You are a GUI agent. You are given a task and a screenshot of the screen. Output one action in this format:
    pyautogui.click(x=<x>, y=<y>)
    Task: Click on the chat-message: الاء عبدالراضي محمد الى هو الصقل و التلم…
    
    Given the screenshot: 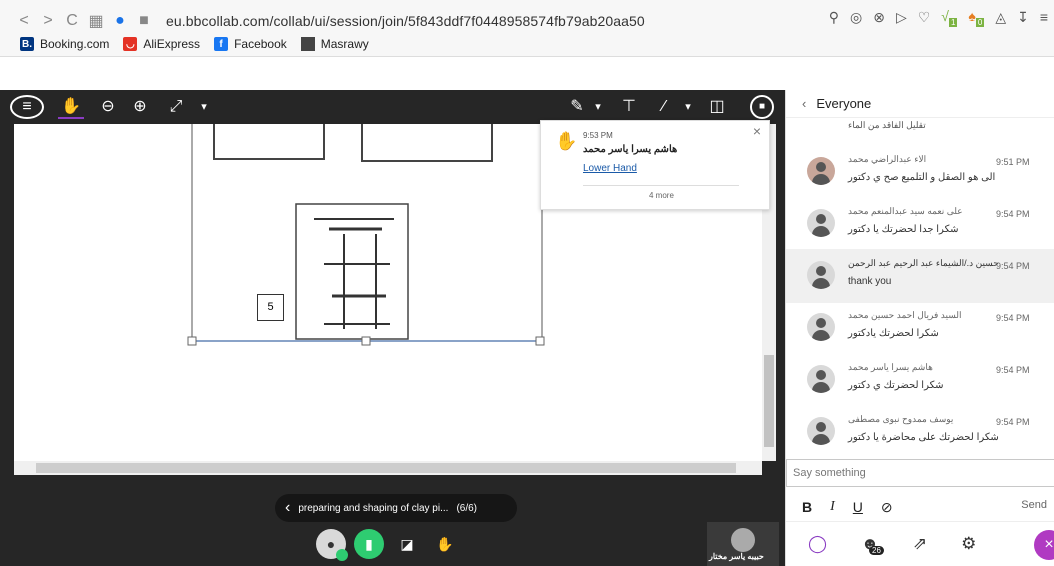 What is the action you would take?
    pyautogui.click(x=920, y=172)
    